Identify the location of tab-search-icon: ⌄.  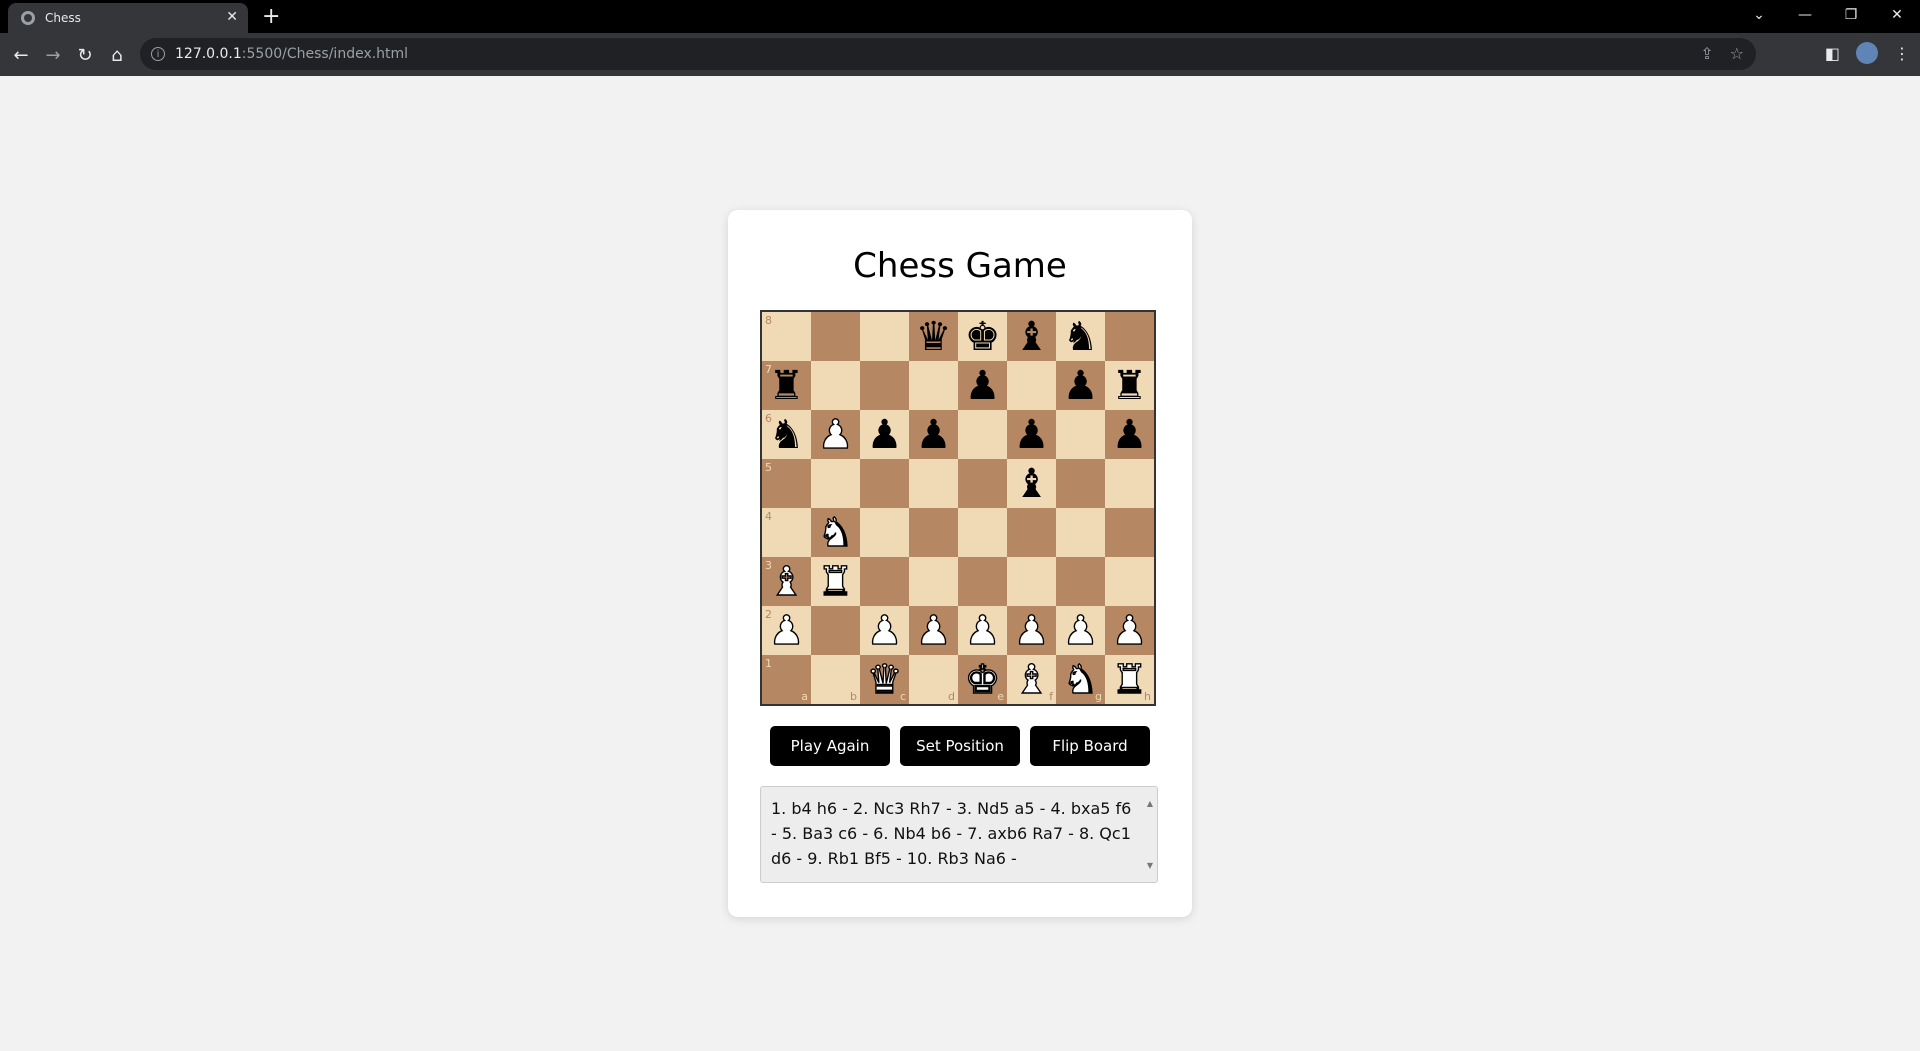
(1759, 15).